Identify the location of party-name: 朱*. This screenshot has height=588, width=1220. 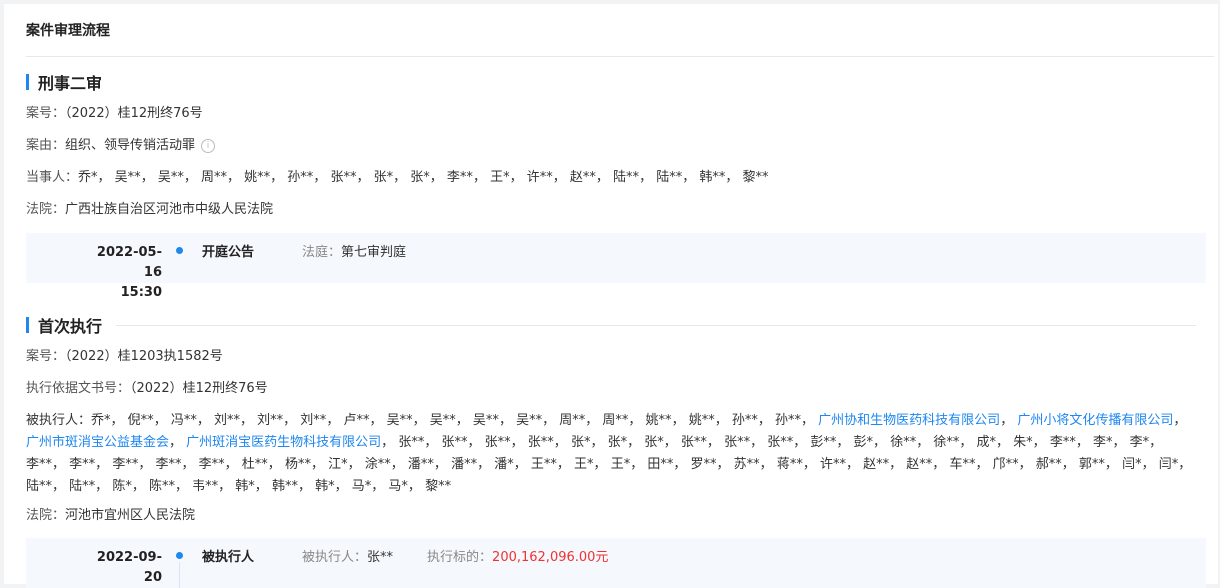
(1023, 442).